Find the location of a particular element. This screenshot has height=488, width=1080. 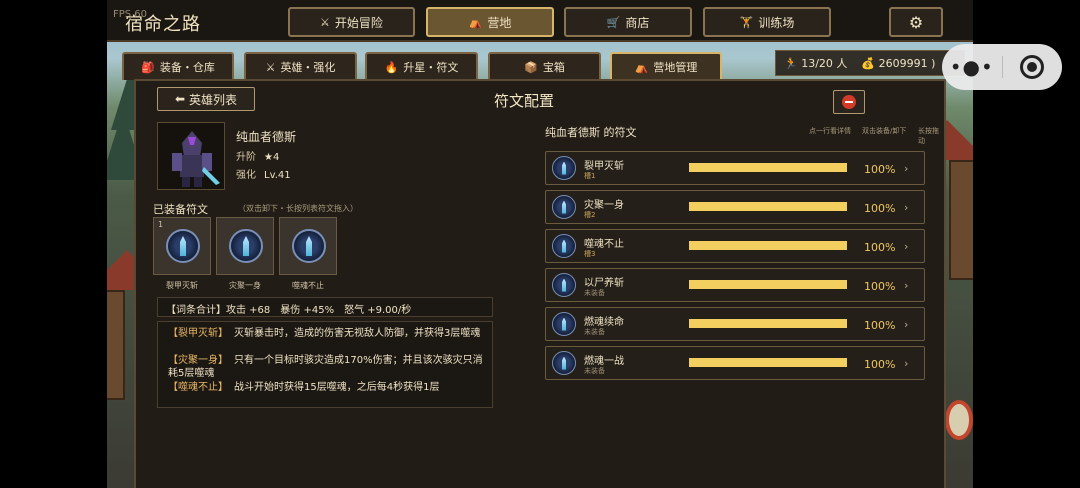

nav-camp: ⛺ 营地 is located at coordinates (490, 22).